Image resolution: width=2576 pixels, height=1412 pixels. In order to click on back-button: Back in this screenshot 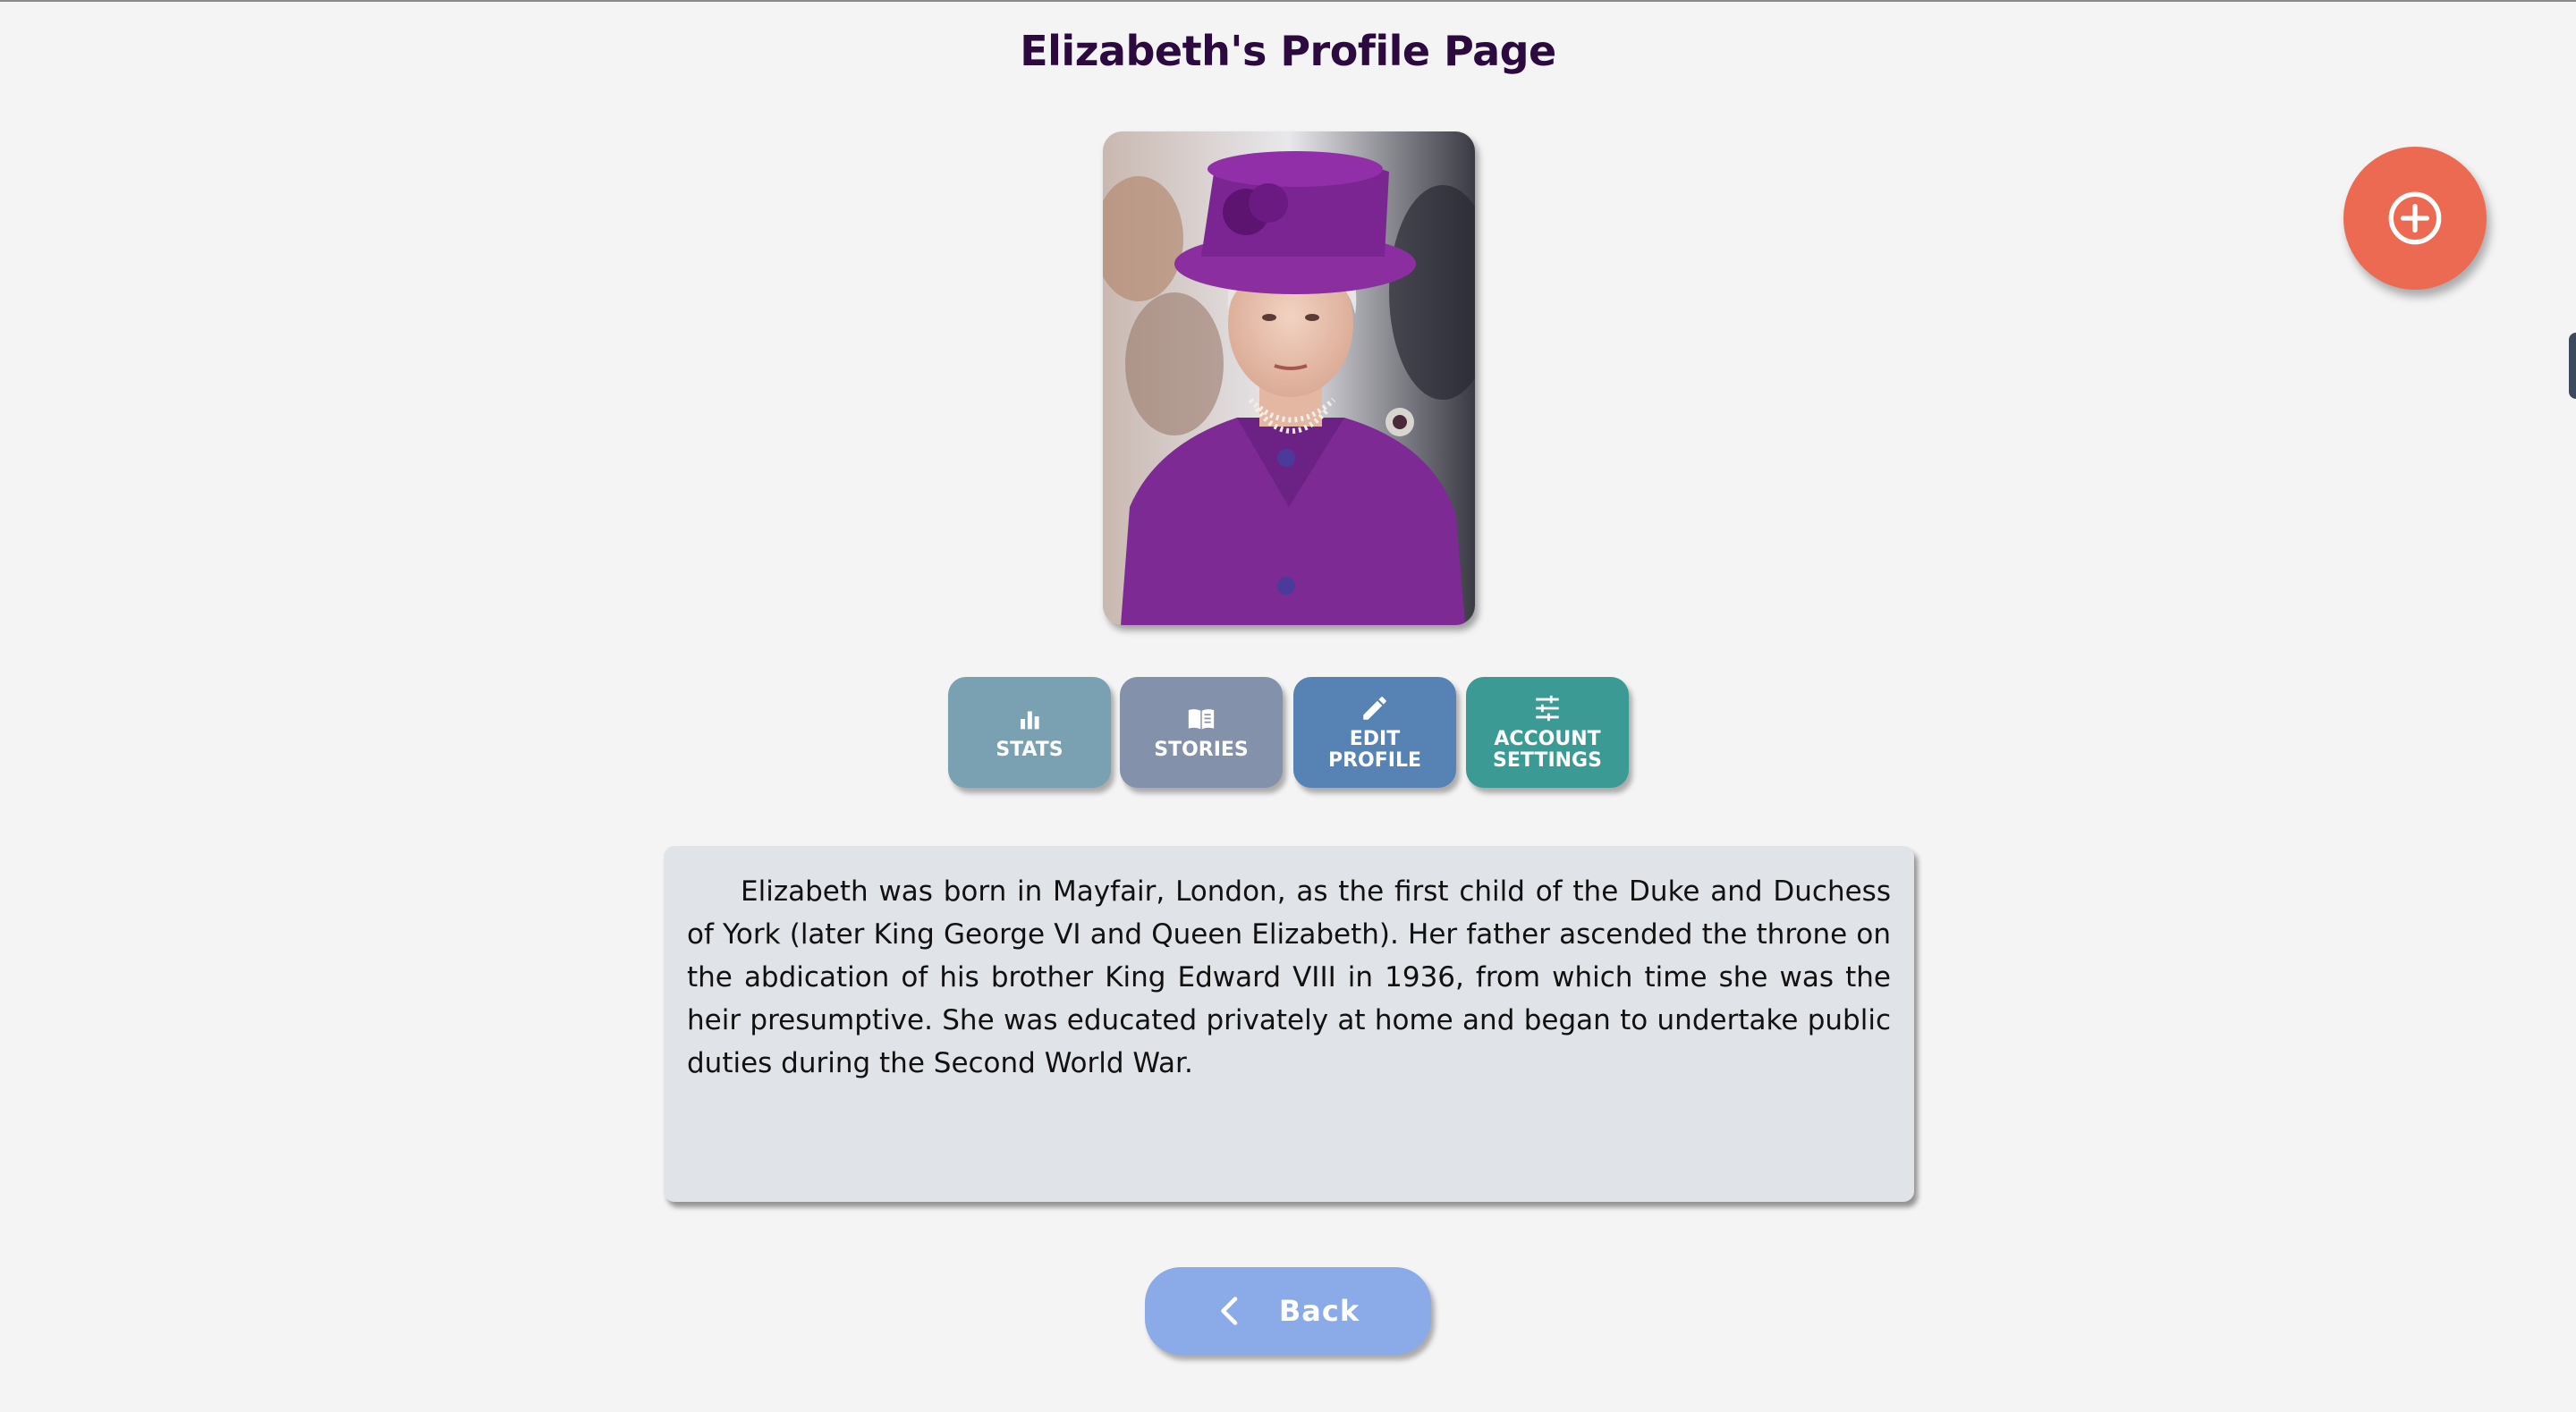, I will do `click(1288, 1311)`.